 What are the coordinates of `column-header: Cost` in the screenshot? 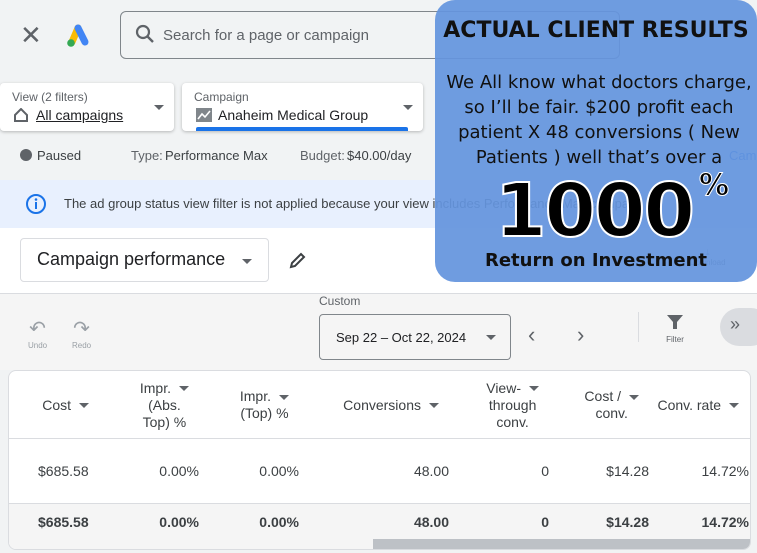 It's located at (49, 405).